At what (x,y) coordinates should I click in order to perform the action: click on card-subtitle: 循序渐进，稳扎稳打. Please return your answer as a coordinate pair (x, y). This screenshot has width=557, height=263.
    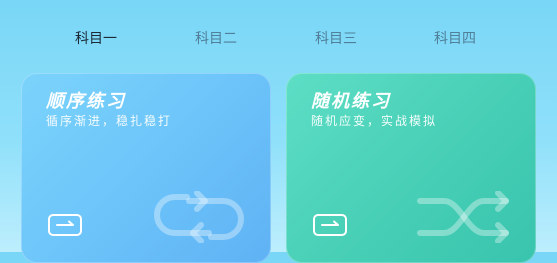
    Looking at the image, I should click on (109, 121).